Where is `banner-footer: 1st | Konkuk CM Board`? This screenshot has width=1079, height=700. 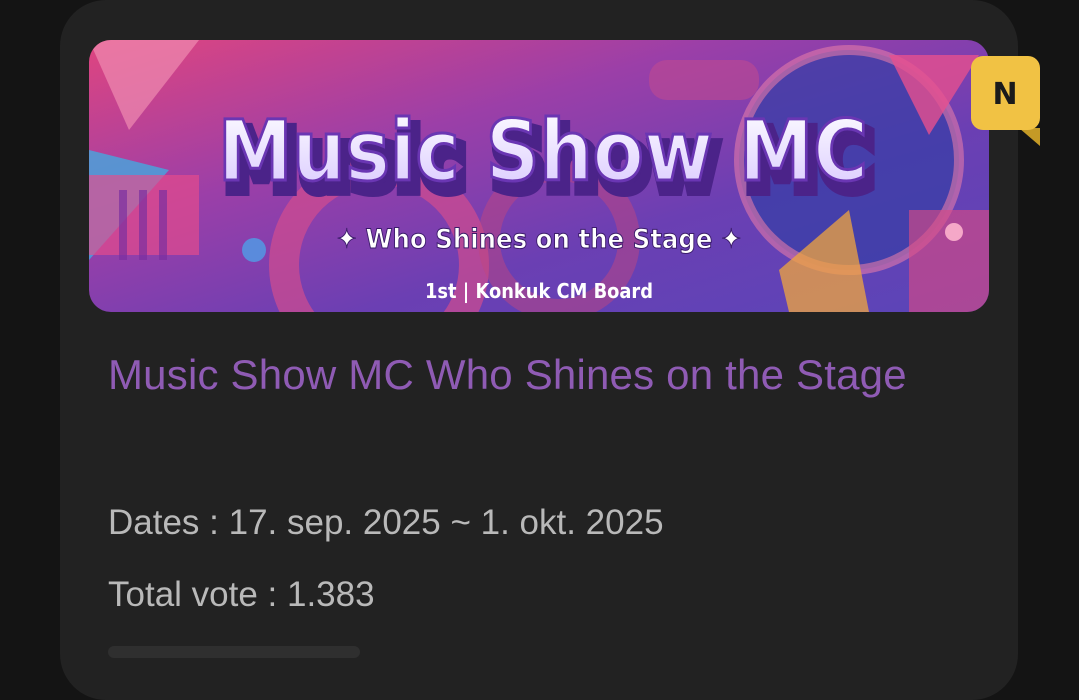 banner-footer: 1st | Konkuk CM Board is located at coordinates (539, 291).